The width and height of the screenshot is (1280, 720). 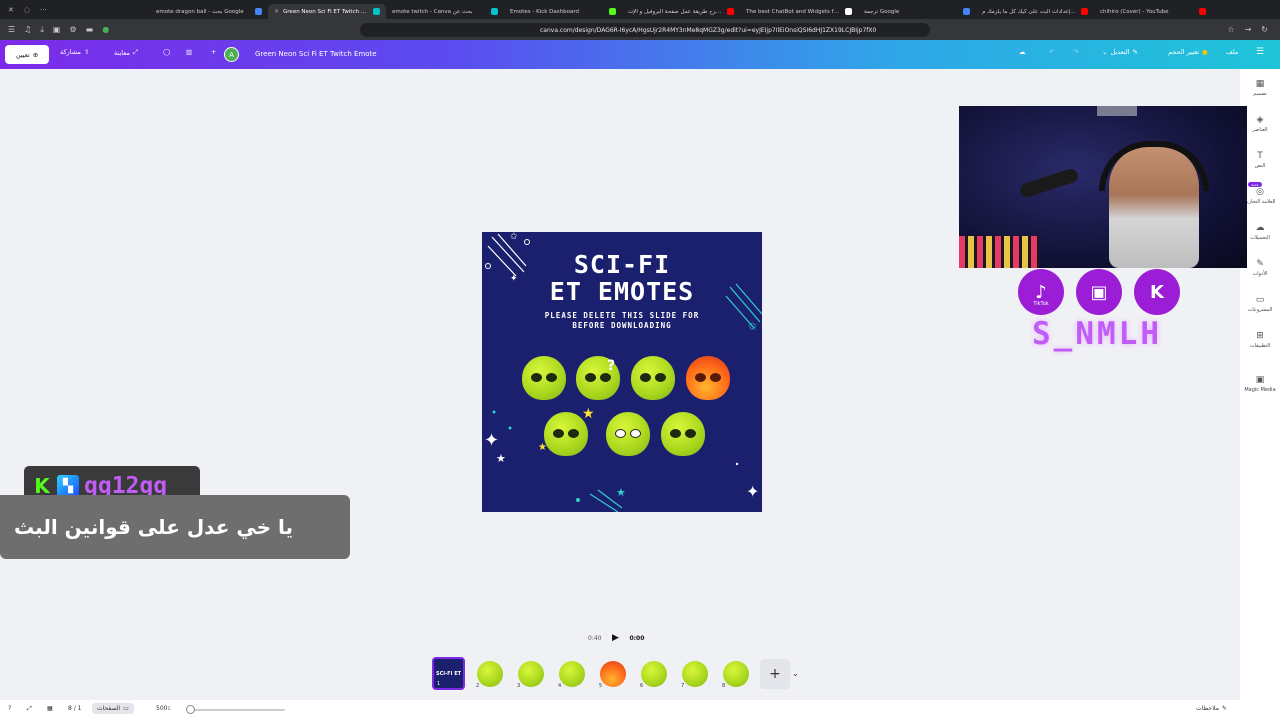 I want to click on close-tab-icon: ✕, so click(x=276, y=11).